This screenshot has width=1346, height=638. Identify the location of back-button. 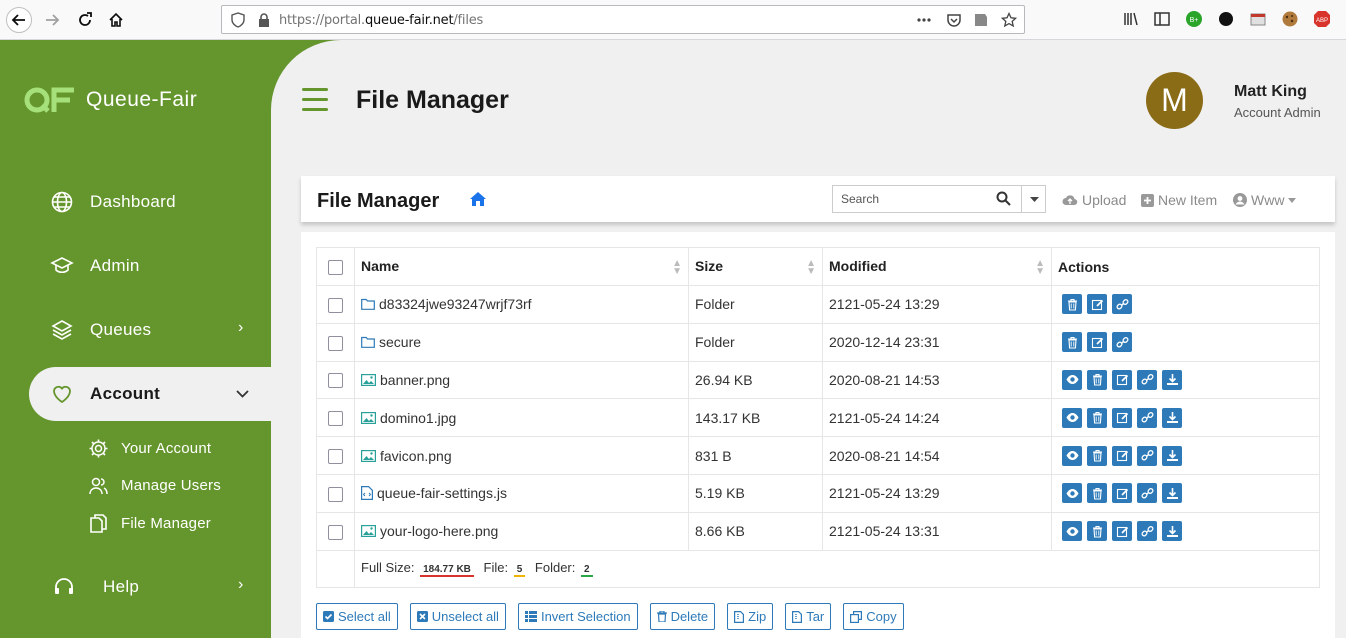
(19, 20).